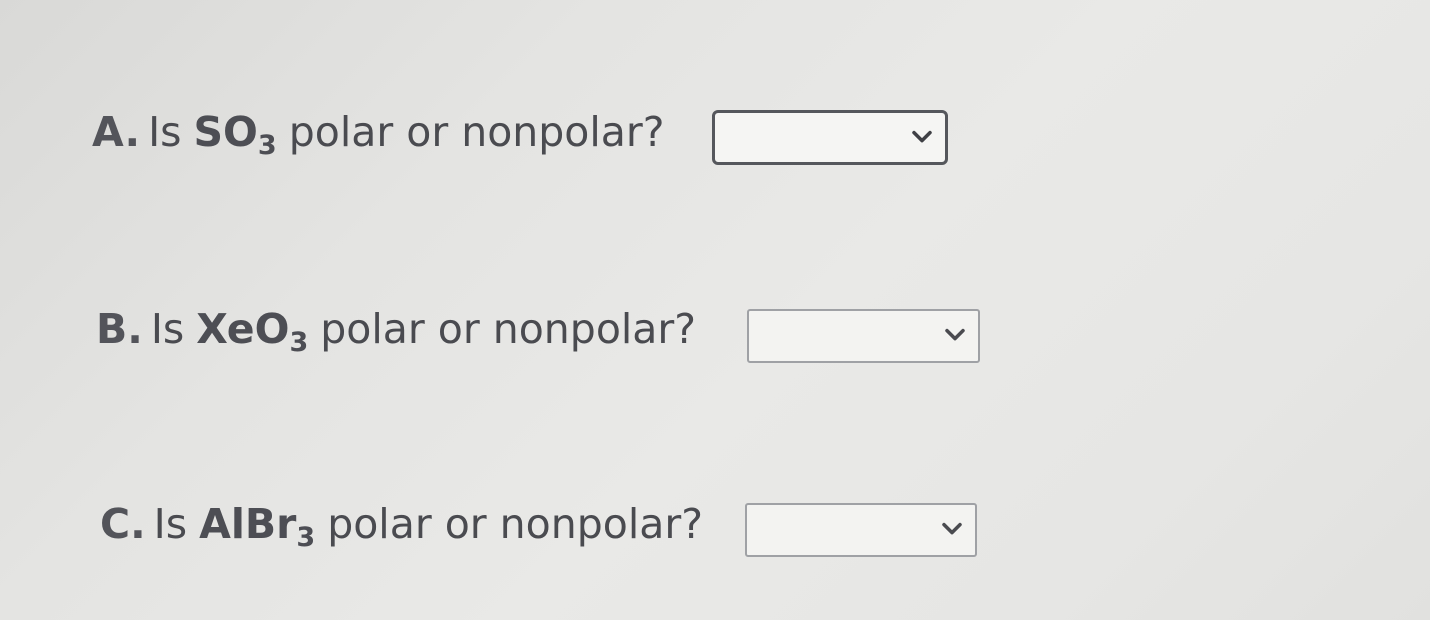  Describe the element at coordinates (243, 329) in the screenshot. I see `formula-base: XeO` at that location.